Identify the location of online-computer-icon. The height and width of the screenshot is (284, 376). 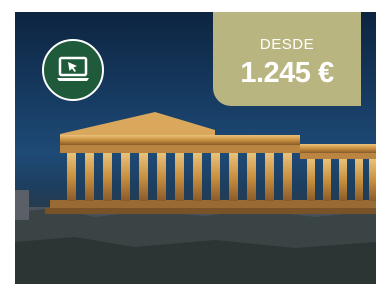
(73, 70).